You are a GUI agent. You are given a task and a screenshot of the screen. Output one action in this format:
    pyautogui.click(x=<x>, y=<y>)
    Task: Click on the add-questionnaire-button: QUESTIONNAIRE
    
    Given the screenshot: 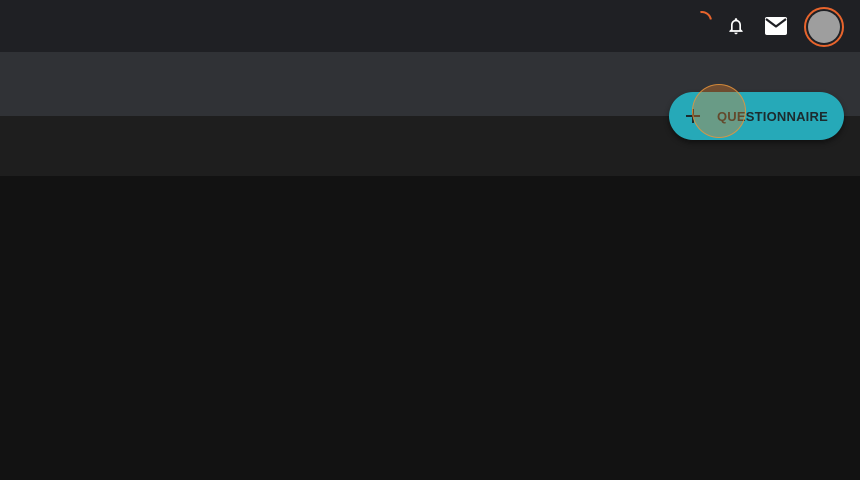 What is the action you would take?
    pyautogui.click(x=756, y=116)
    